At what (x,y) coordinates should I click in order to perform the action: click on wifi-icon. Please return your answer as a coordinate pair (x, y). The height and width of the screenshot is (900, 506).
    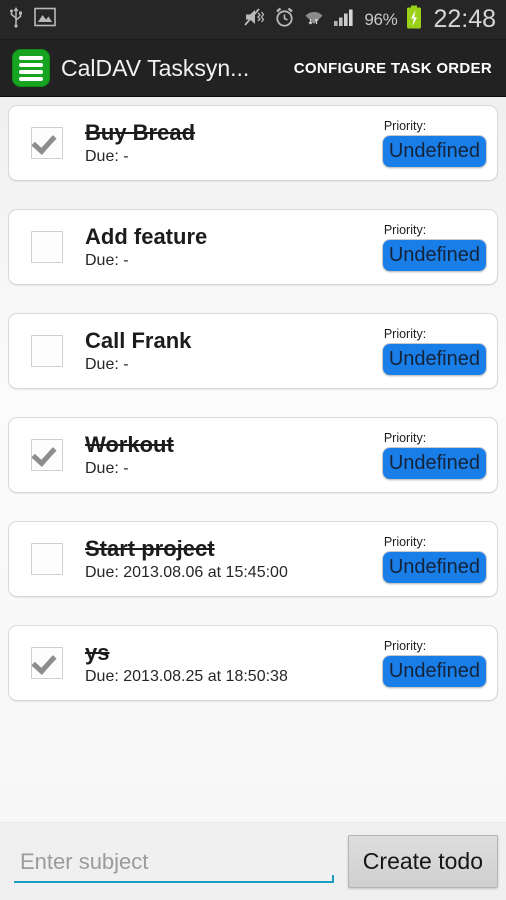
    Looking at the image, I should click on (314, 19).